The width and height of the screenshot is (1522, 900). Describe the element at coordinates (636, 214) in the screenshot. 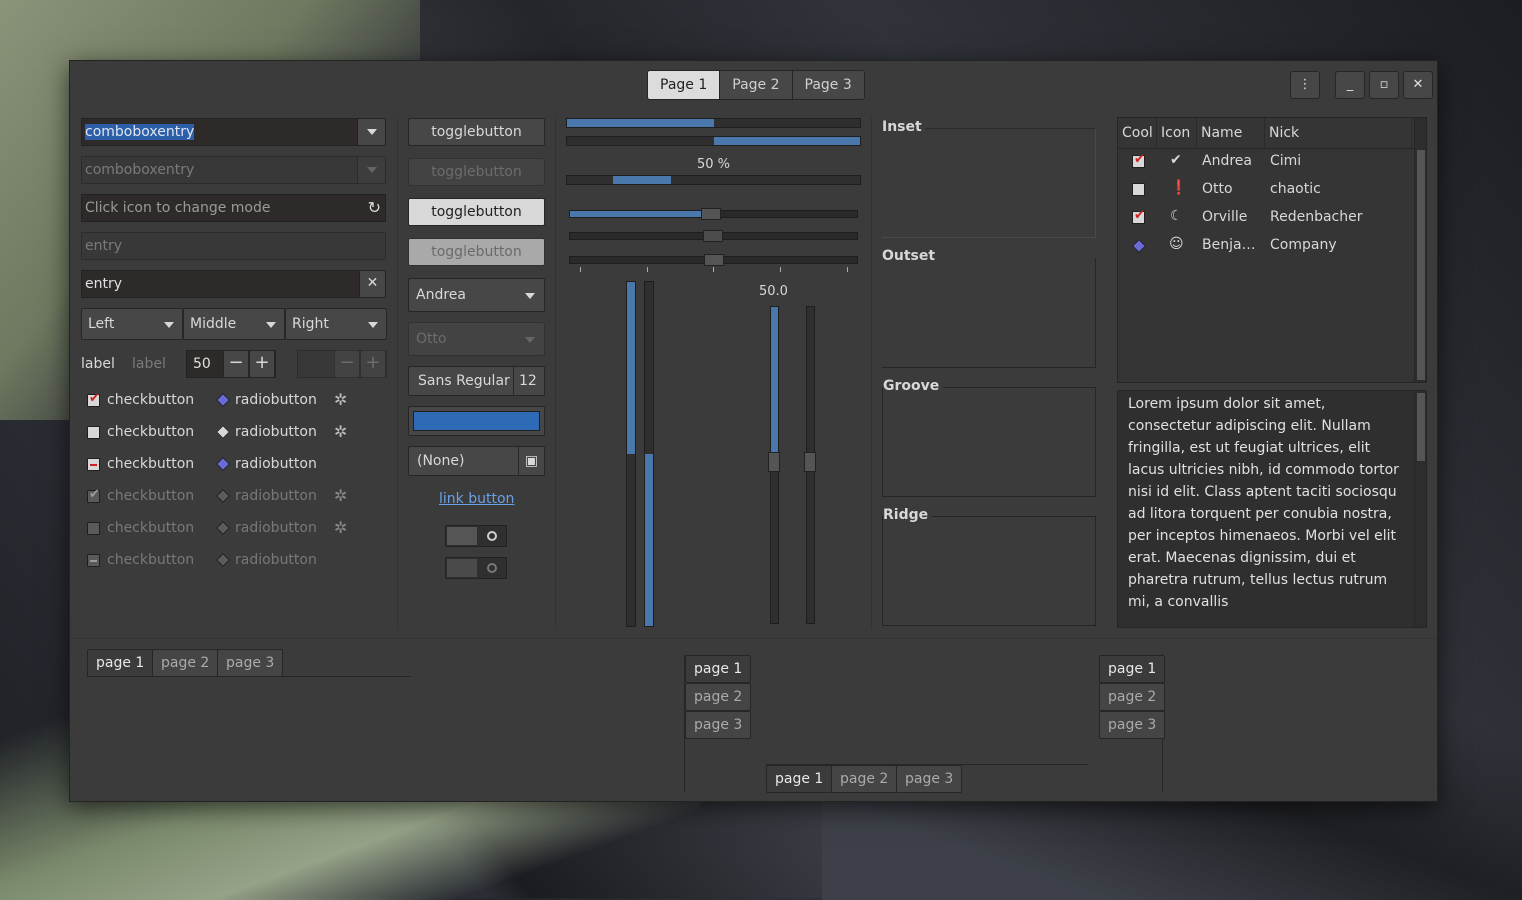

I see `slider-fill` at that location.